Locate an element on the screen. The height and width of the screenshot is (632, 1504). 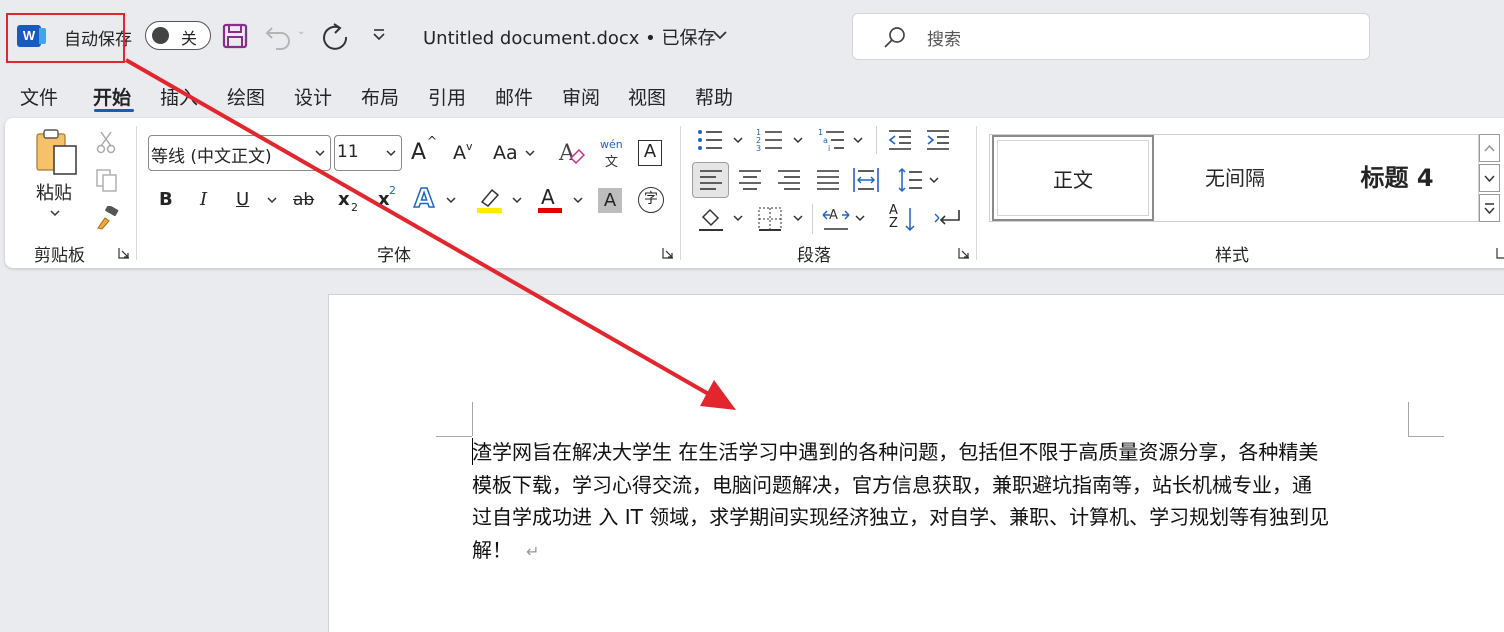
customize-toolbar-icon is located at coordinates (379, 35).